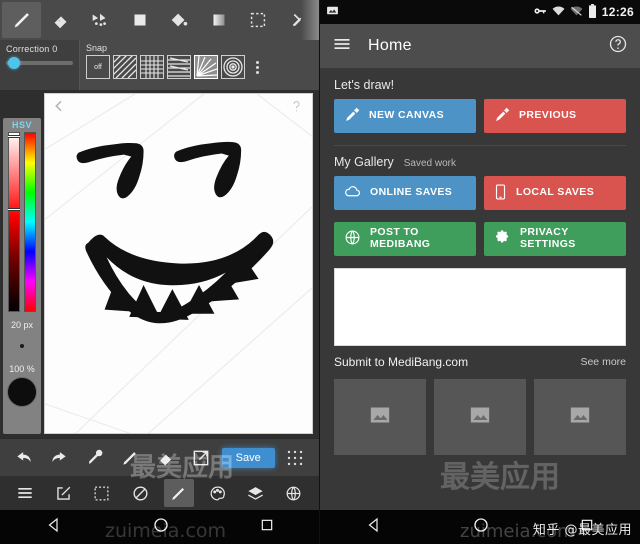 The image size is (640, 544). What do you see at coordinates (257, 67) in the screenshot?
I see `snap-overflow-menu` at bounding box center [257, 67].